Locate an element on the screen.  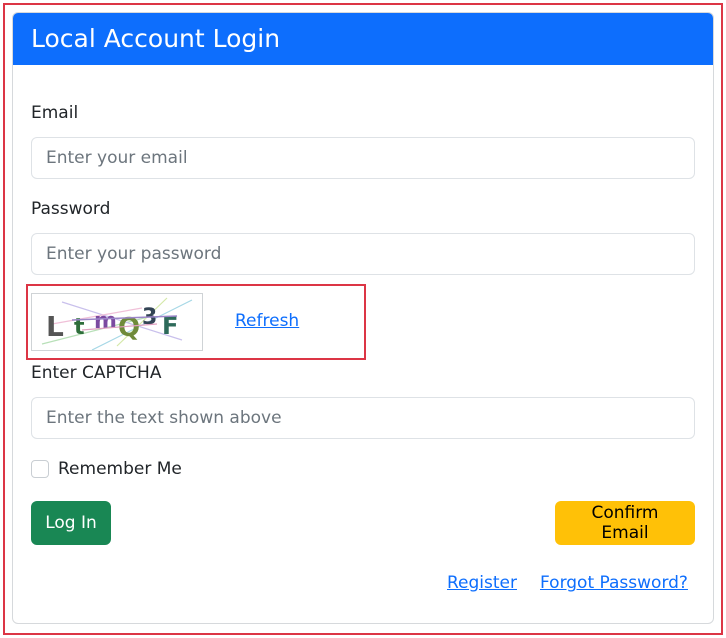
password-input is located at coordinates (363, 254).